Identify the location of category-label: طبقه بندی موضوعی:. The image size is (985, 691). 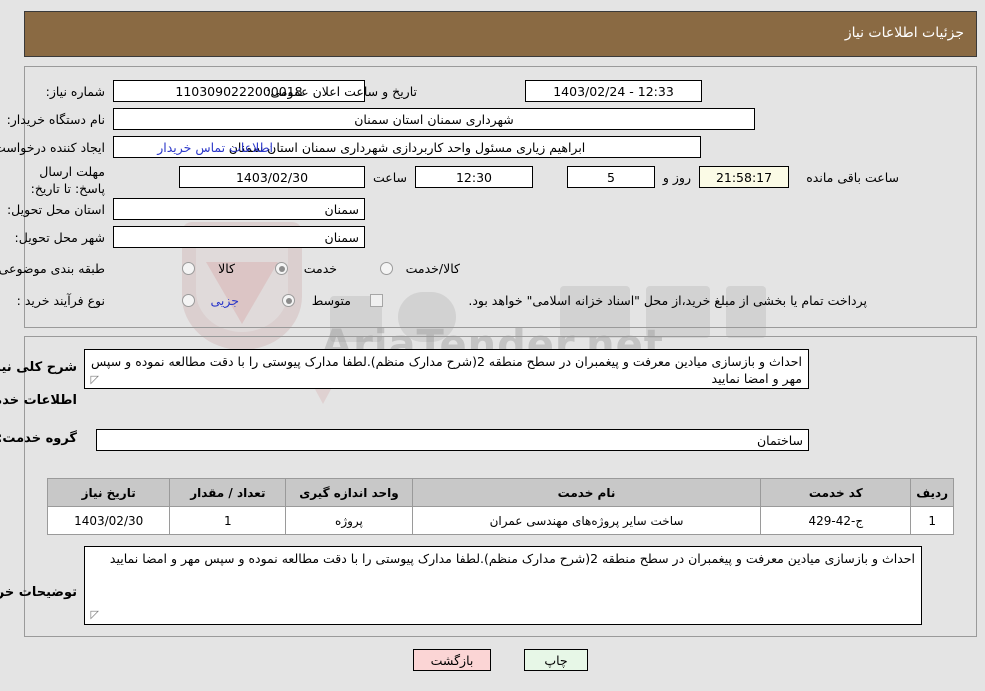
(52, 268).